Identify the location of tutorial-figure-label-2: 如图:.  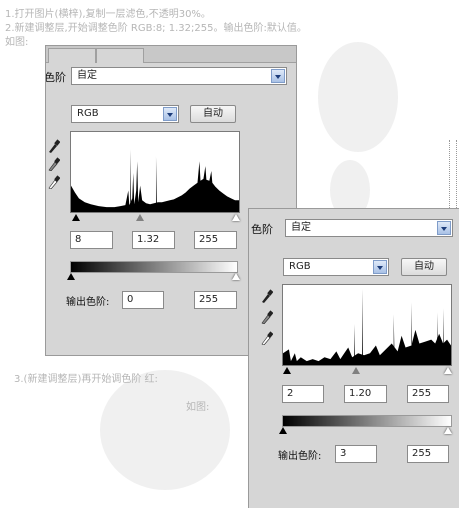
(198, 407).